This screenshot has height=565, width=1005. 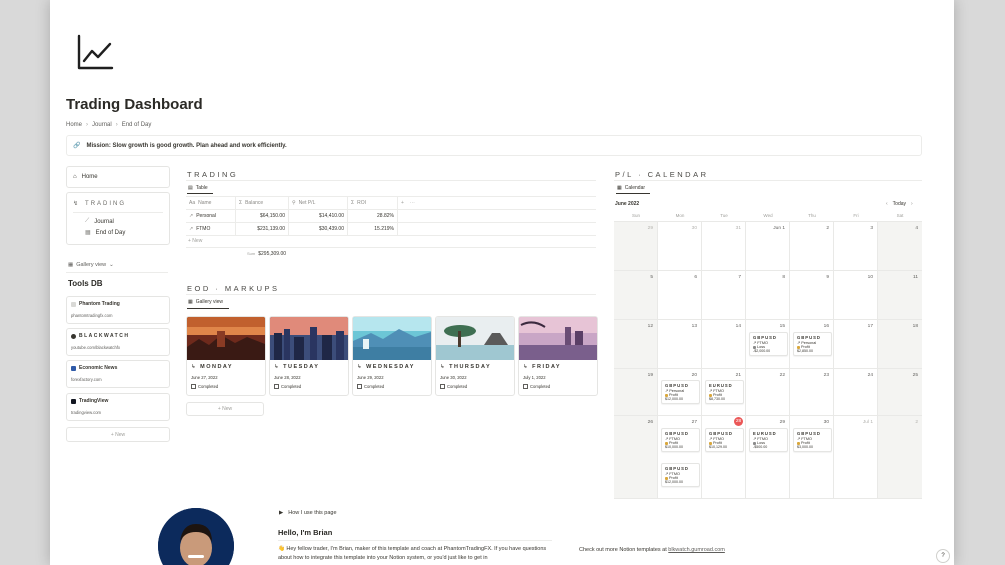 What do you see at coordinates (102, 125) in the screenshot?
I see `breadcrumb-journal: Journal` at bounding box center [102, 125].